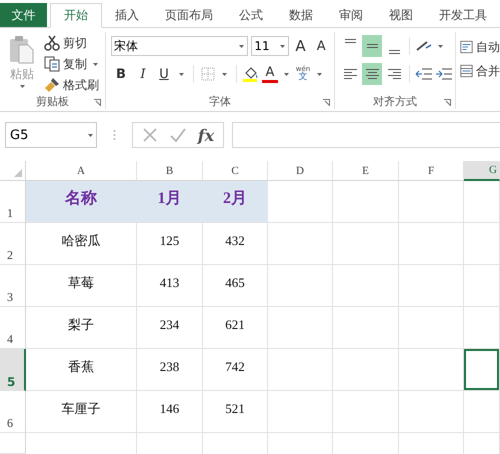 This screenshot has height=454, width=500. What do you see at coordinates (13, 412) in the screenshot?
I see `row-header: 6` at bounding box center [13, 412].